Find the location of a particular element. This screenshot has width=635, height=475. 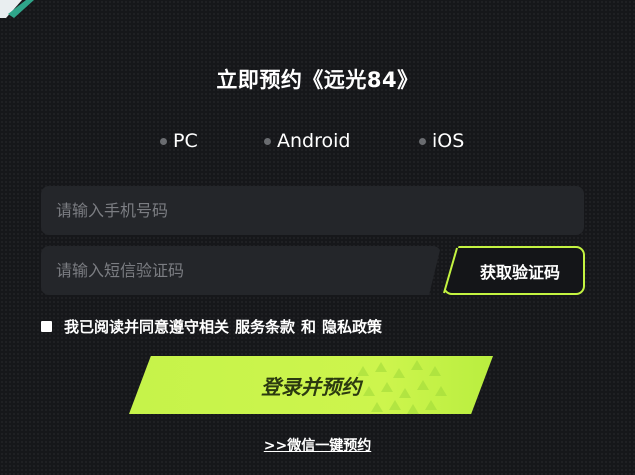

wechat-one-click-link: >>微信一键预约 is located at coordinates (317, 445).